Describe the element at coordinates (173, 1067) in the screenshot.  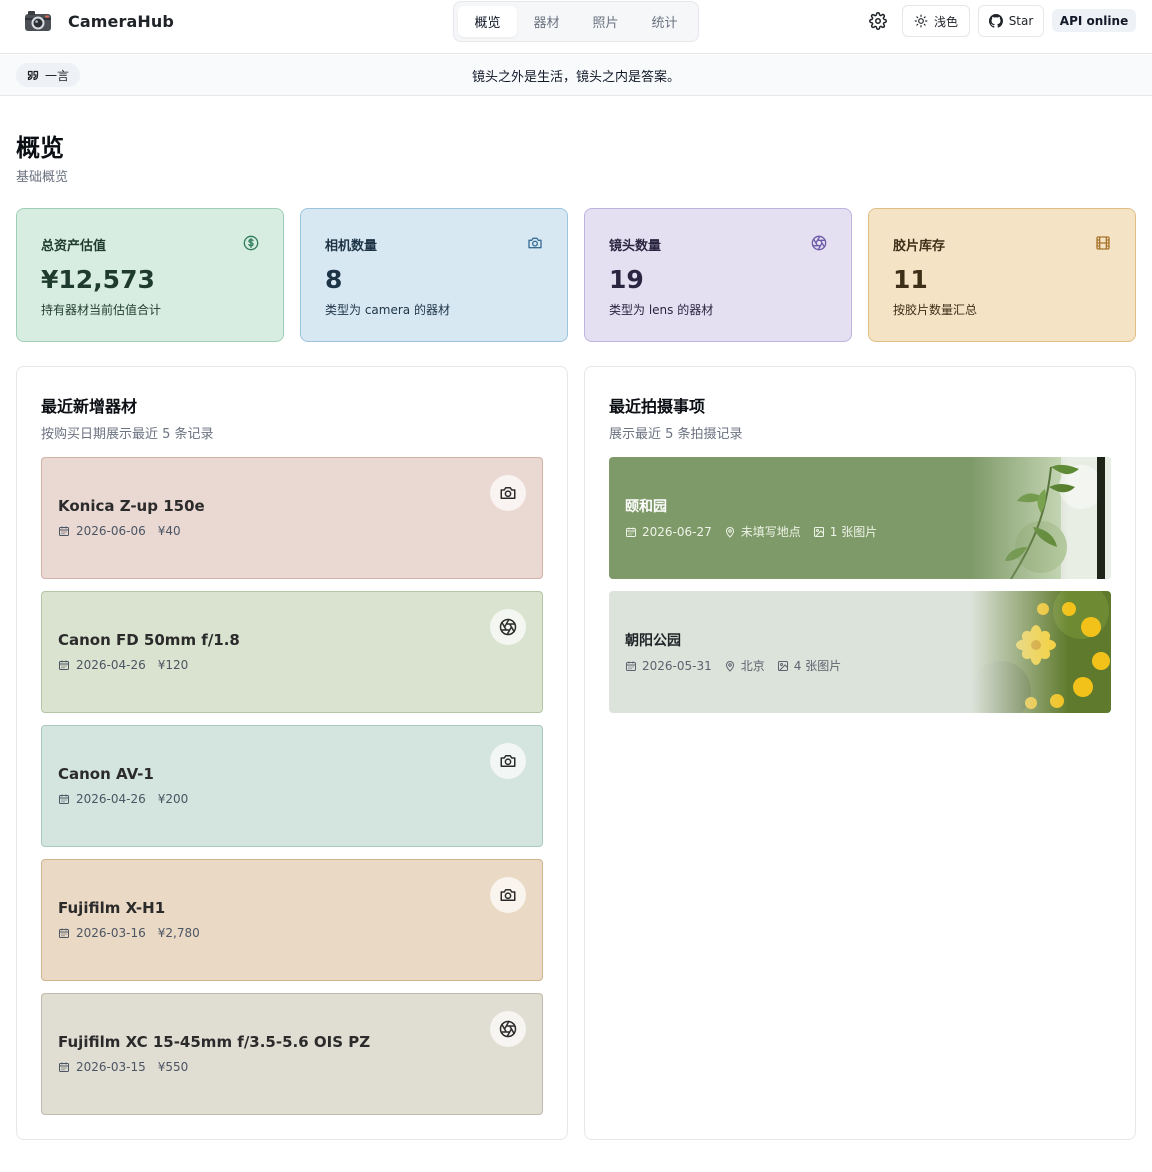
I see `gear-price: ¥550` at that location.